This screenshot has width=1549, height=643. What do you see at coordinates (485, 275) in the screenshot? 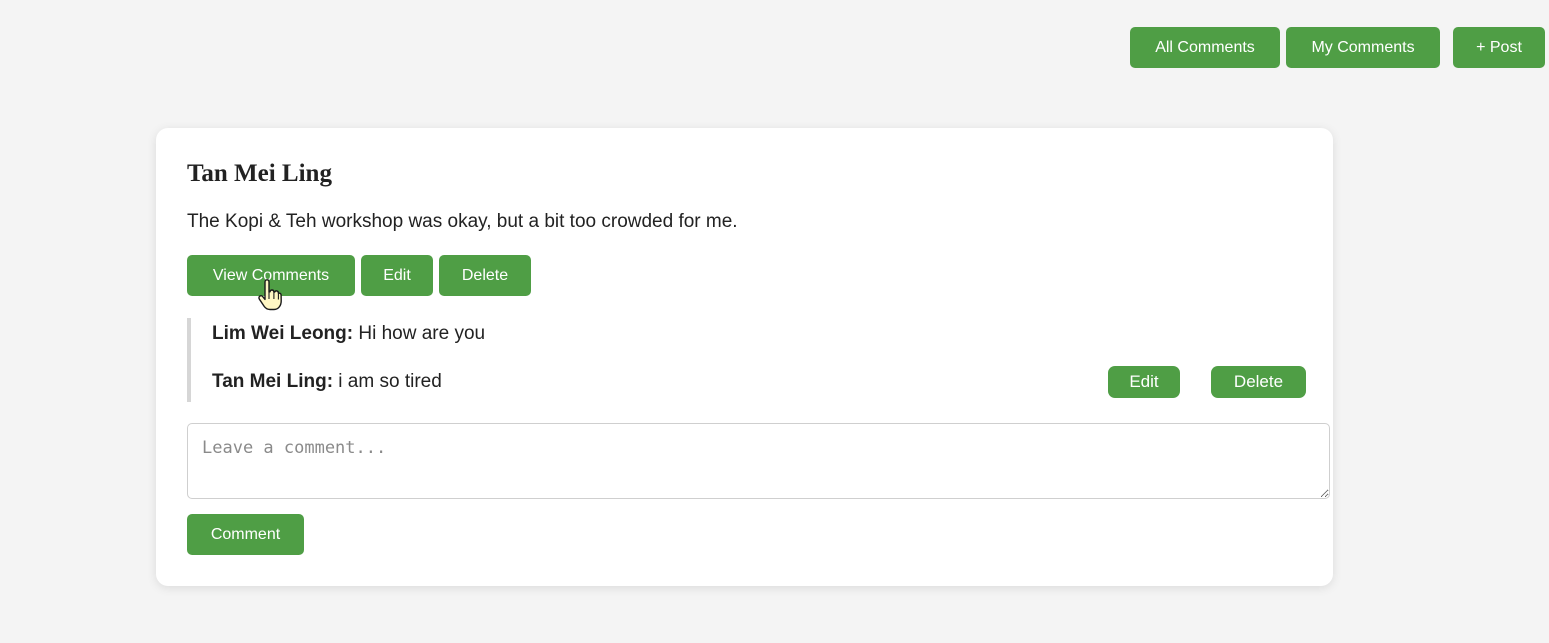
I see `delete-post-button: Delete` at bounding box center [485, 275].